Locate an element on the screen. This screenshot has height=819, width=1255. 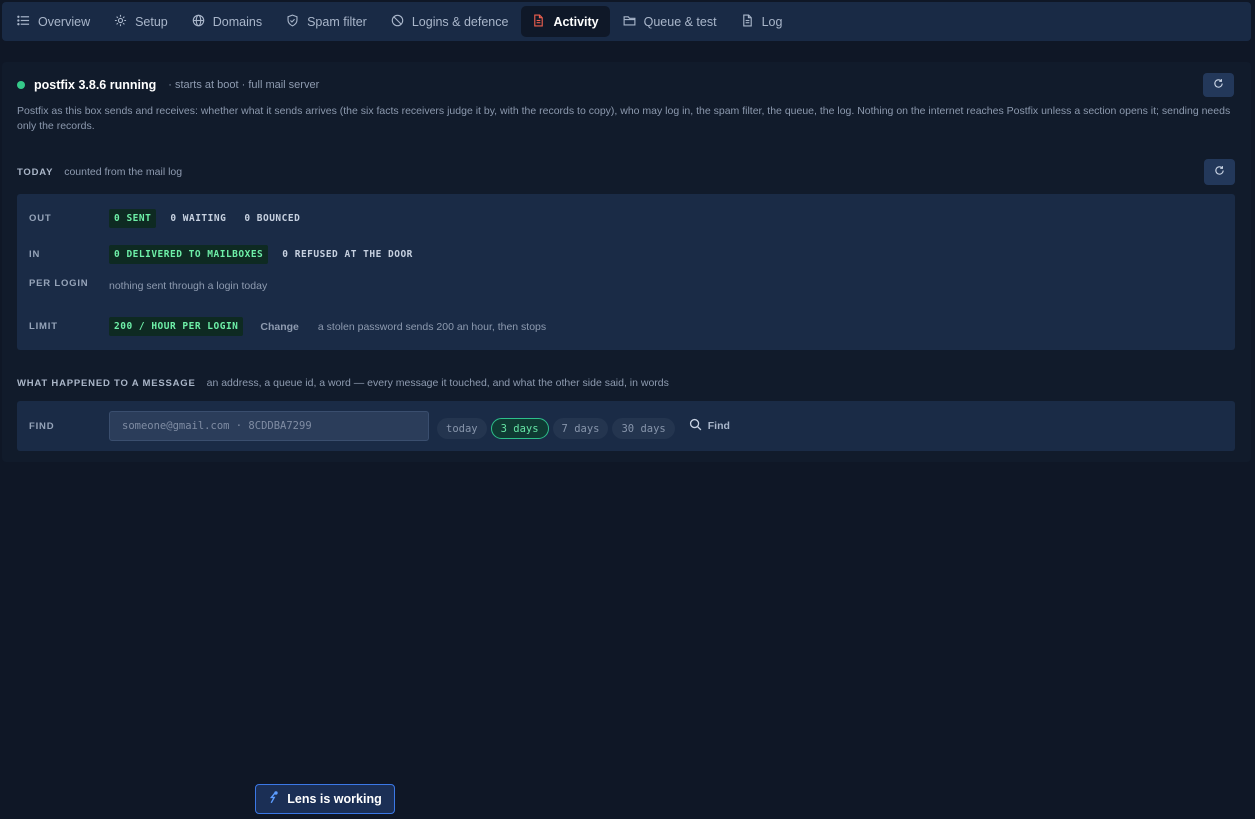
range-chip-30-days: 30 days is located at coordinates (643, 428).